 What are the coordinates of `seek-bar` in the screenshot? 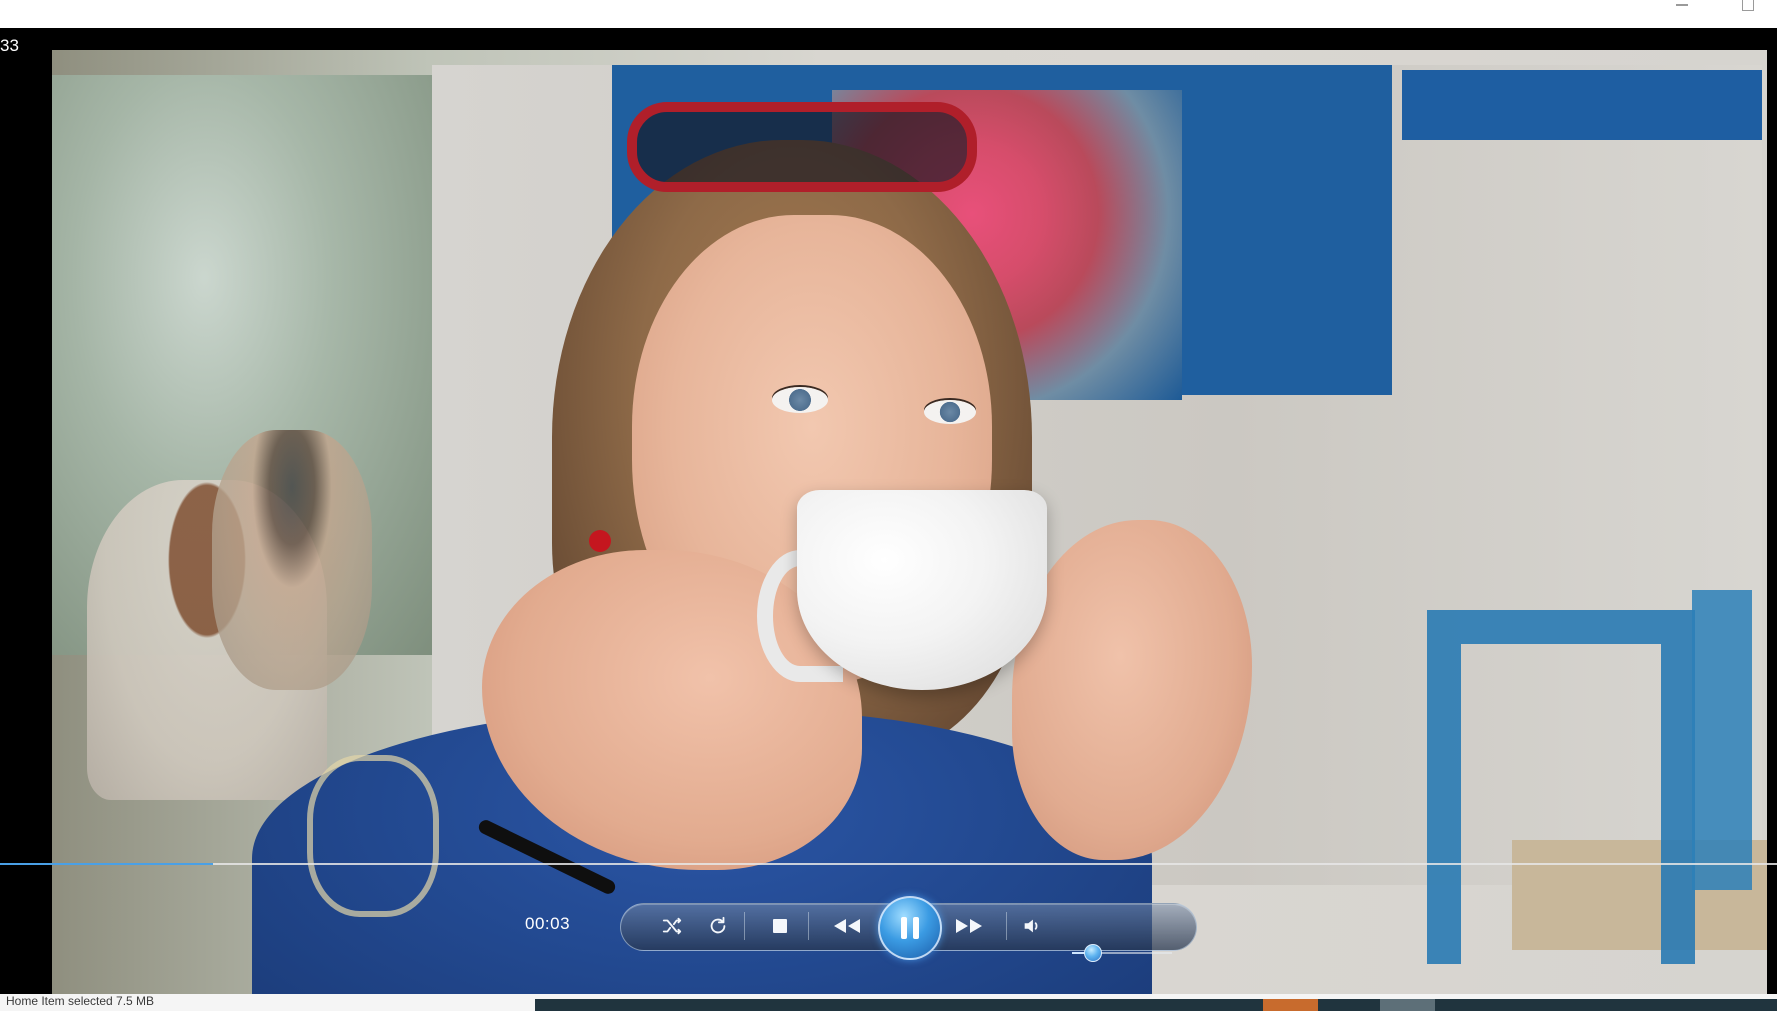 It's located at (888, 865).